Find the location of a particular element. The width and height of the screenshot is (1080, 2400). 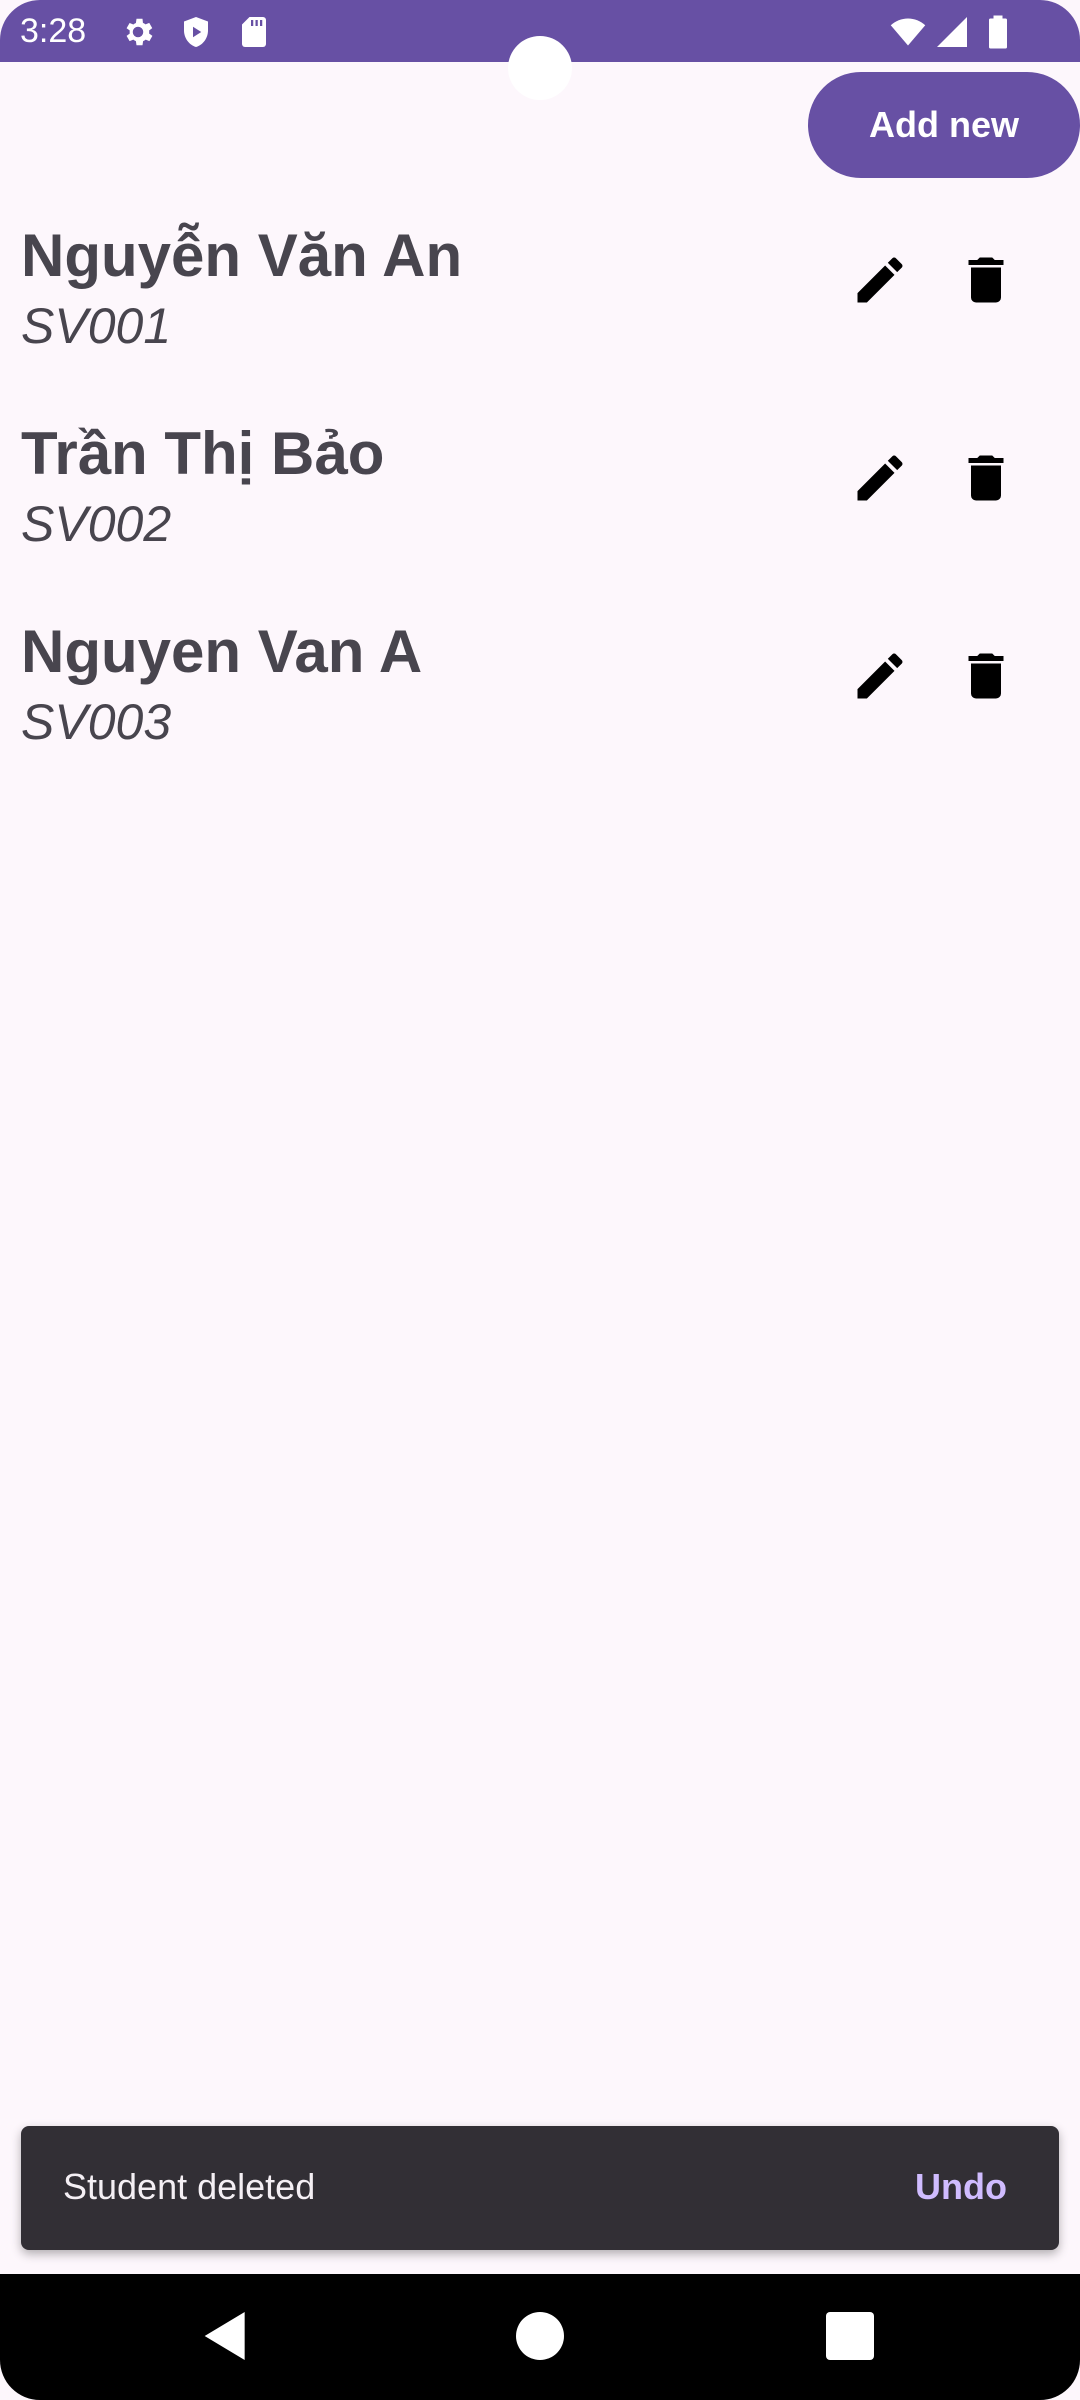

snackbar: Student deleted Undo is located at coordinates (540, 2188).